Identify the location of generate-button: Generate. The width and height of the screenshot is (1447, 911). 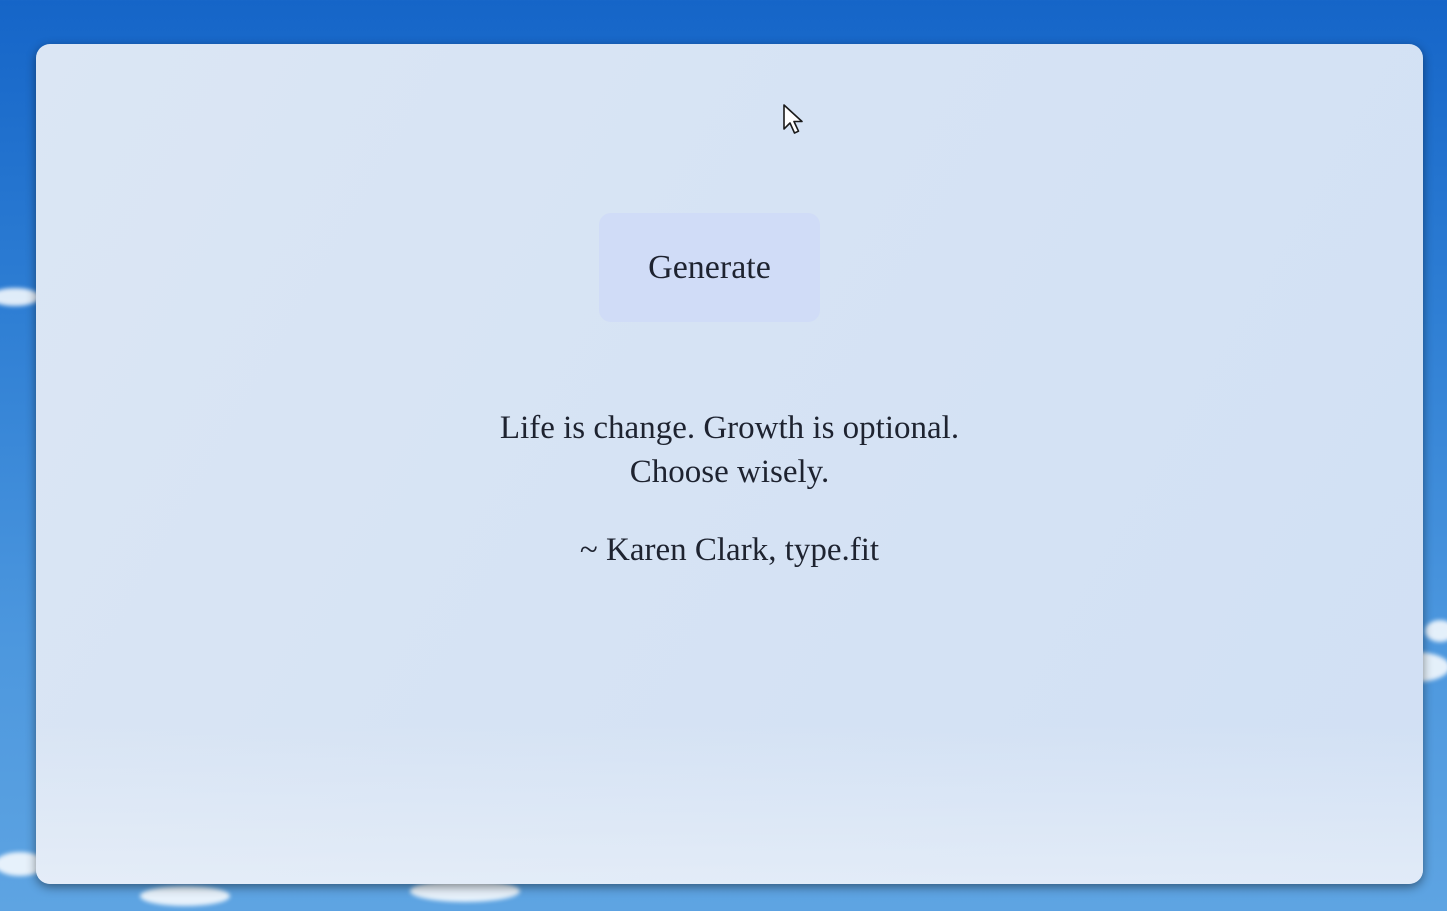
(709, 267).